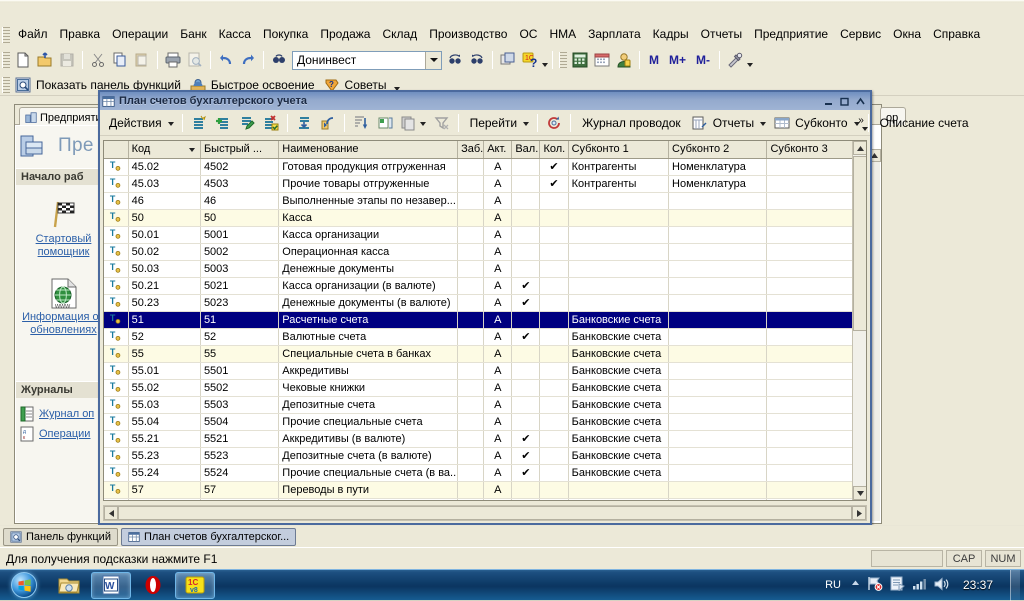 This screenshot has width=1024, height=601. What do you see at coordinates (23, 60) in the screenshot?
I see `new-icon` at bounding box center [23, 60].